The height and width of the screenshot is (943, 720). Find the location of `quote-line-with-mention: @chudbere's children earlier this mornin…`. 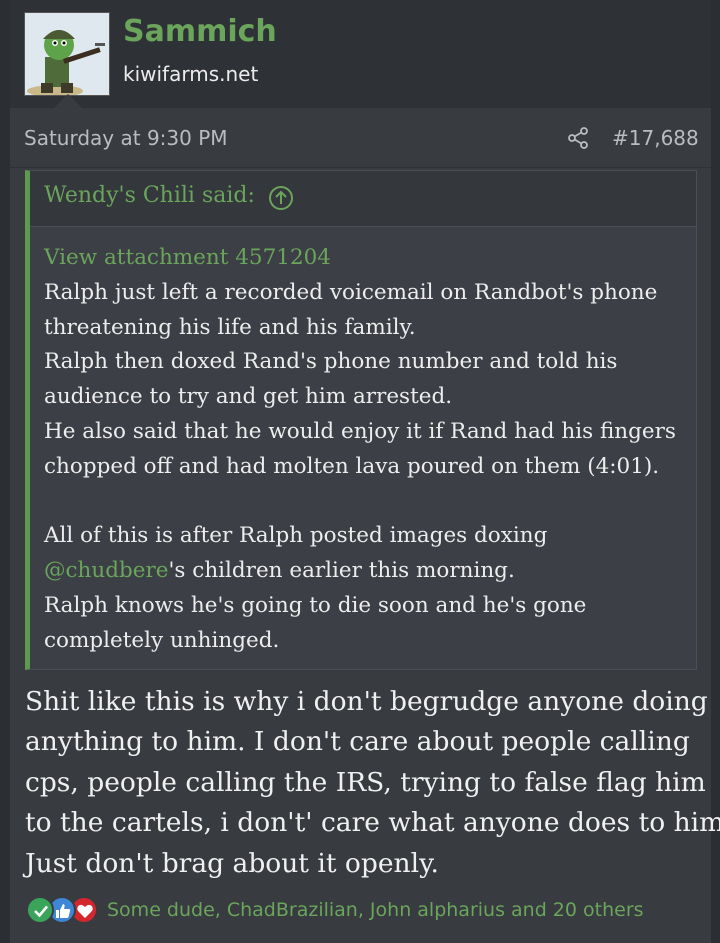

quote-line-with-mention: @chudbere's children earlier this mornin… is located at coordinates (369, 571).